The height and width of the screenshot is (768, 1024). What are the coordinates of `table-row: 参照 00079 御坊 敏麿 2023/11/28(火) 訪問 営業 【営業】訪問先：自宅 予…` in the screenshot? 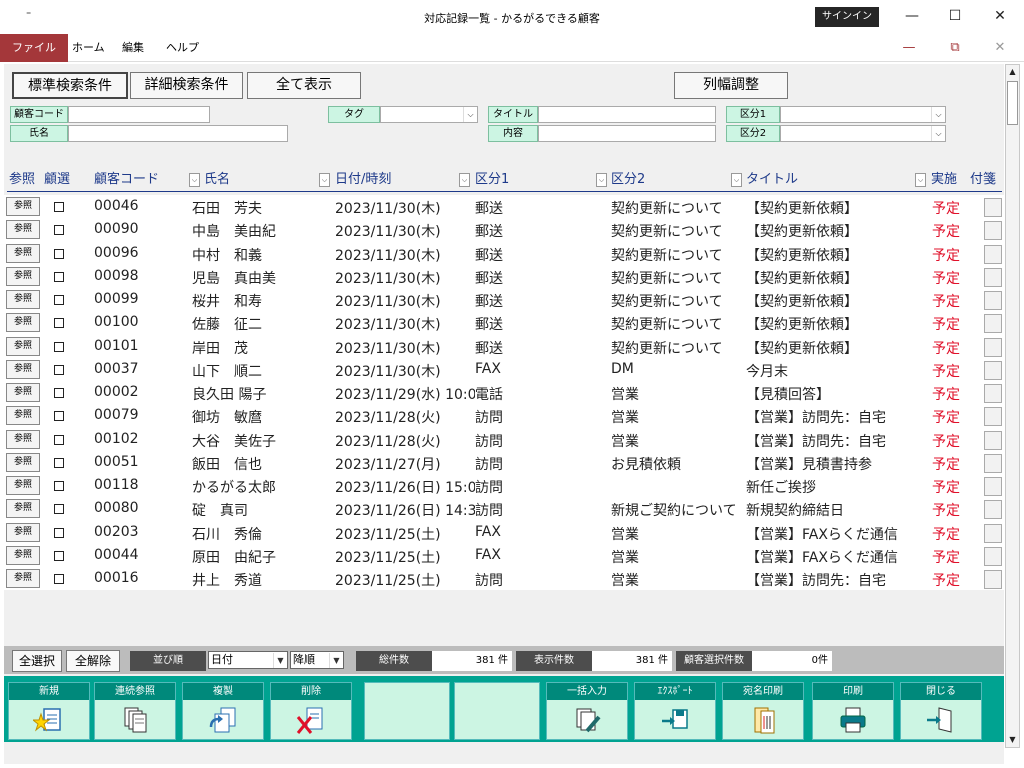 It's located at (502, 416).